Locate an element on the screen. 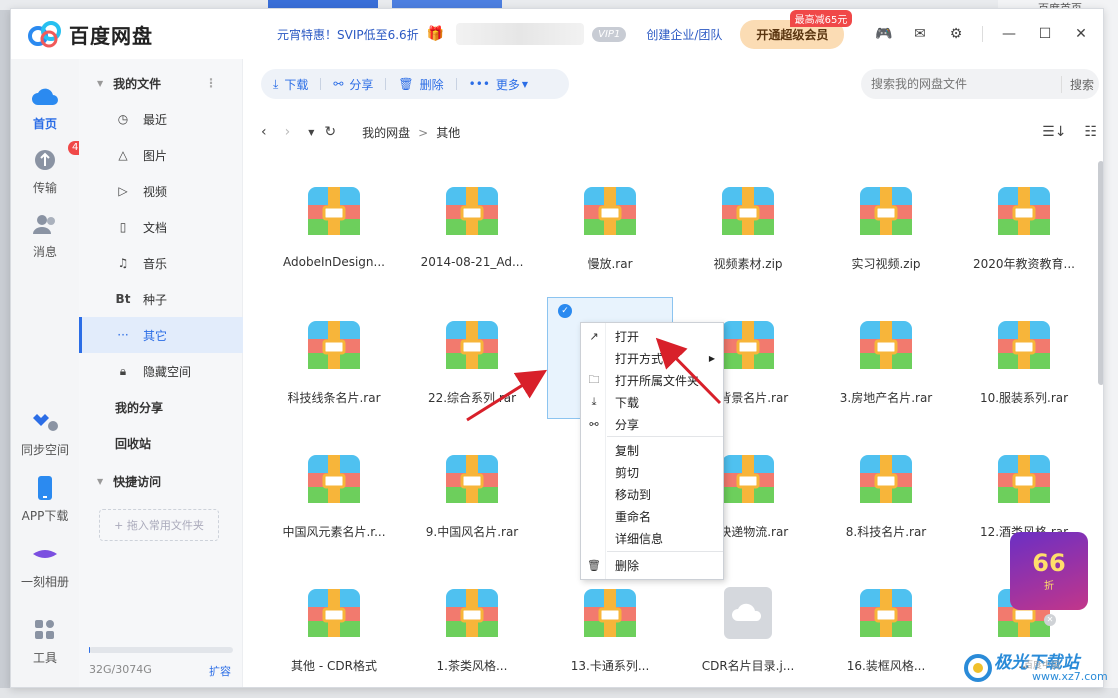 The height and width of the screenshot is (698, 1118). nav-tools-label: 工具 is located at coordinates (44, 658).